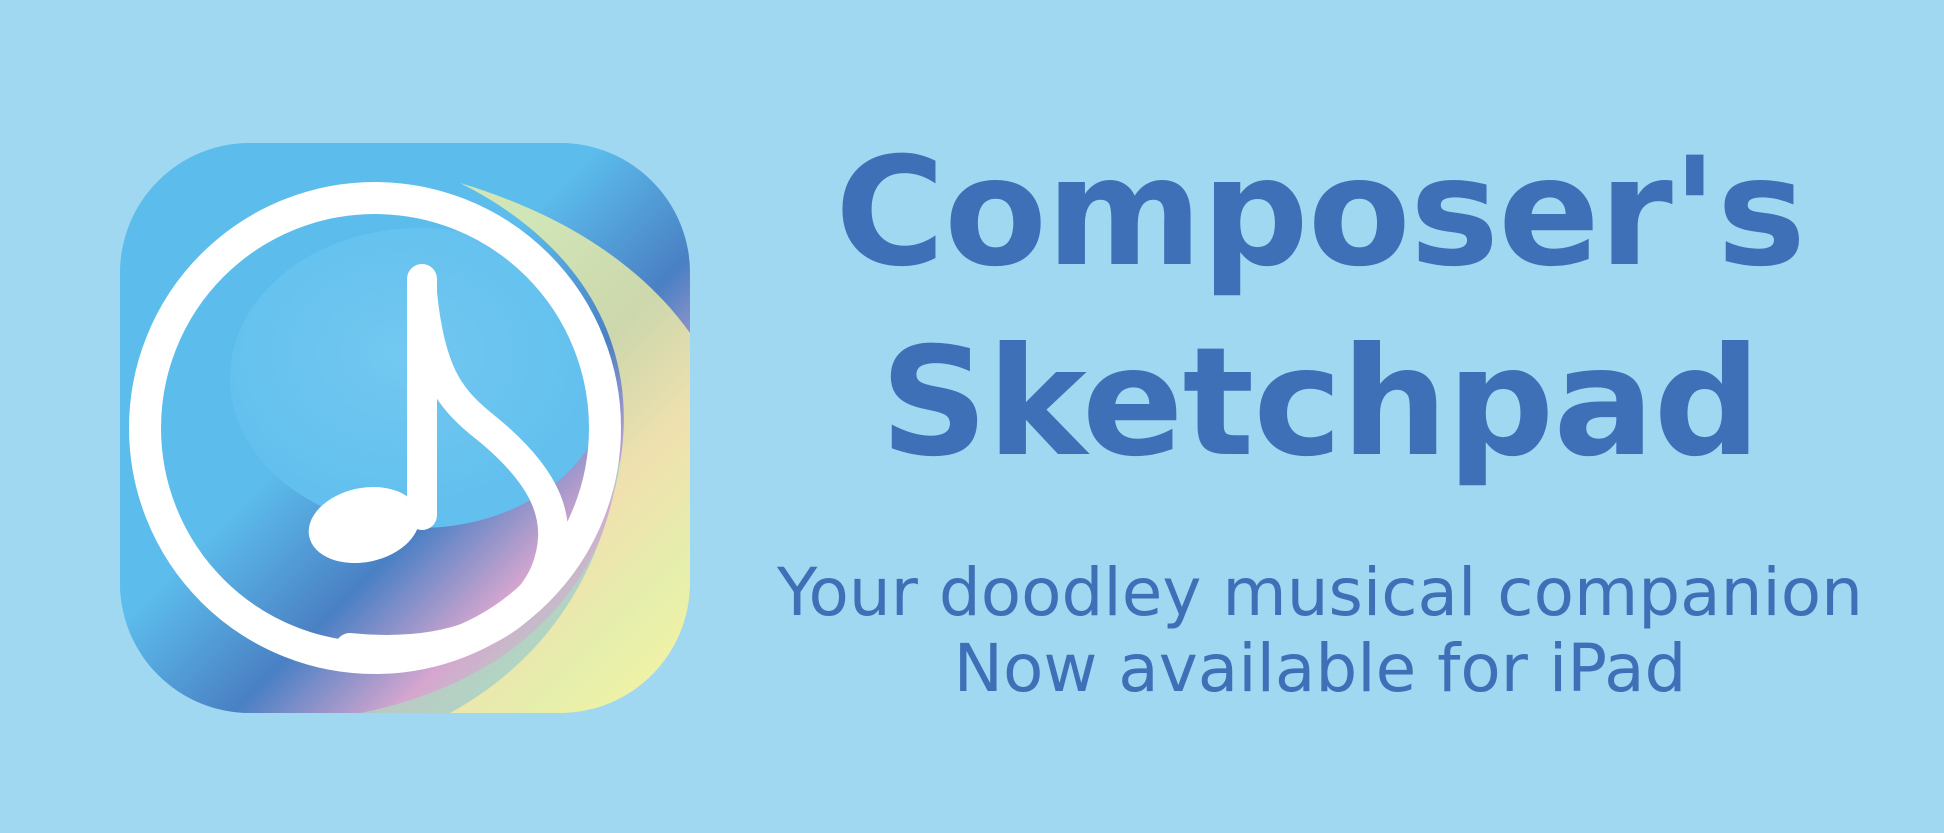 The image size is (1944, 833). What do you see at coordinates (1320, 403) in the screenshot?
I see `app-title-line-2: Sketchpad` at bounding box center [1320, 403].